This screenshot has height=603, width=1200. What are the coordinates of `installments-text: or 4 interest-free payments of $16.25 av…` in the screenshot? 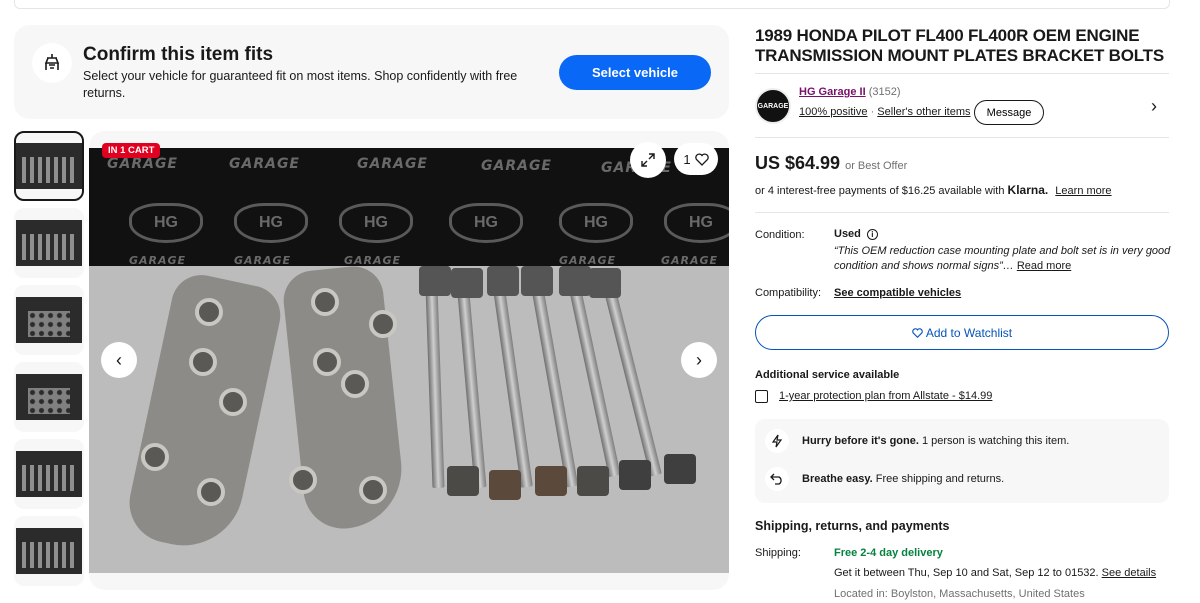 It's located at (880, 191).